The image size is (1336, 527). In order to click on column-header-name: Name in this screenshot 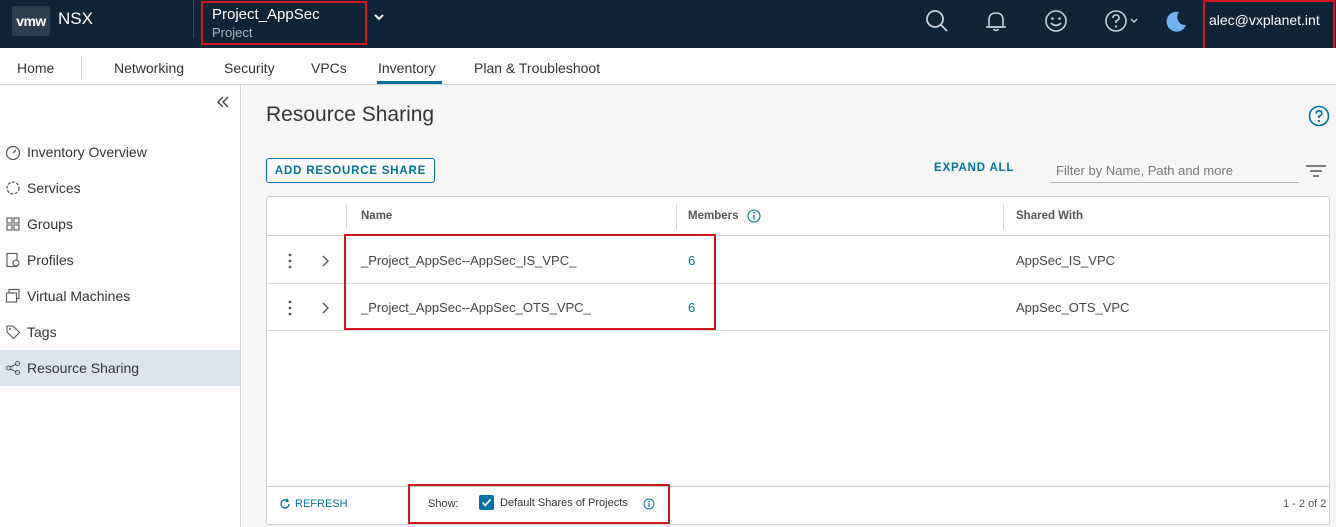, I will do `click(376, 216)`.